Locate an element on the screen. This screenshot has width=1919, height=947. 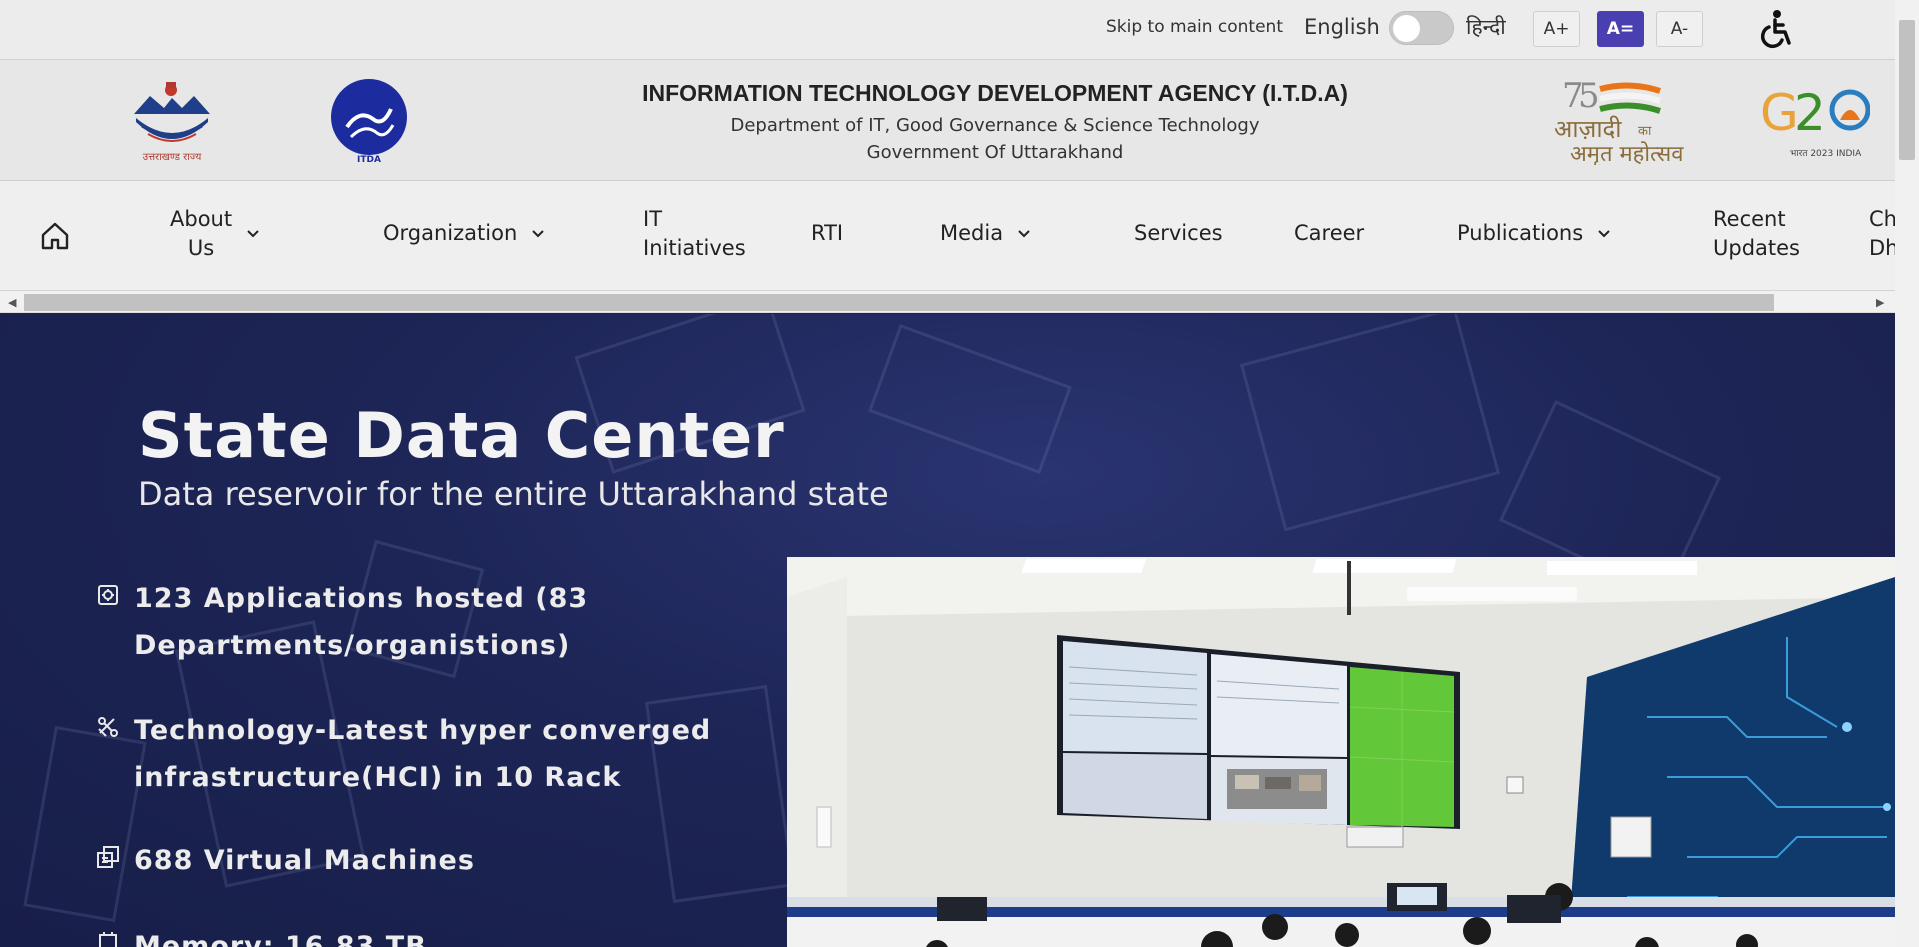
nav-horizontal-scrollbar: ◀ ▶ is located at coordinates (947, 302).